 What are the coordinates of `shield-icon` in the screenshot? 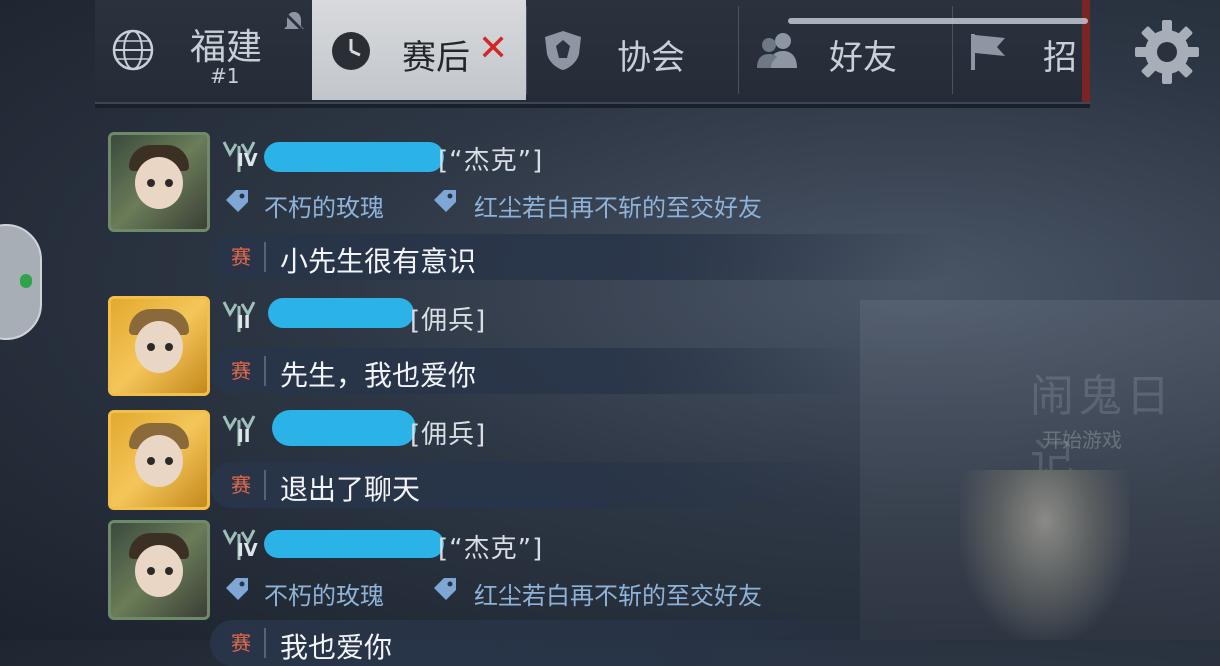 It's located at (563, 50).